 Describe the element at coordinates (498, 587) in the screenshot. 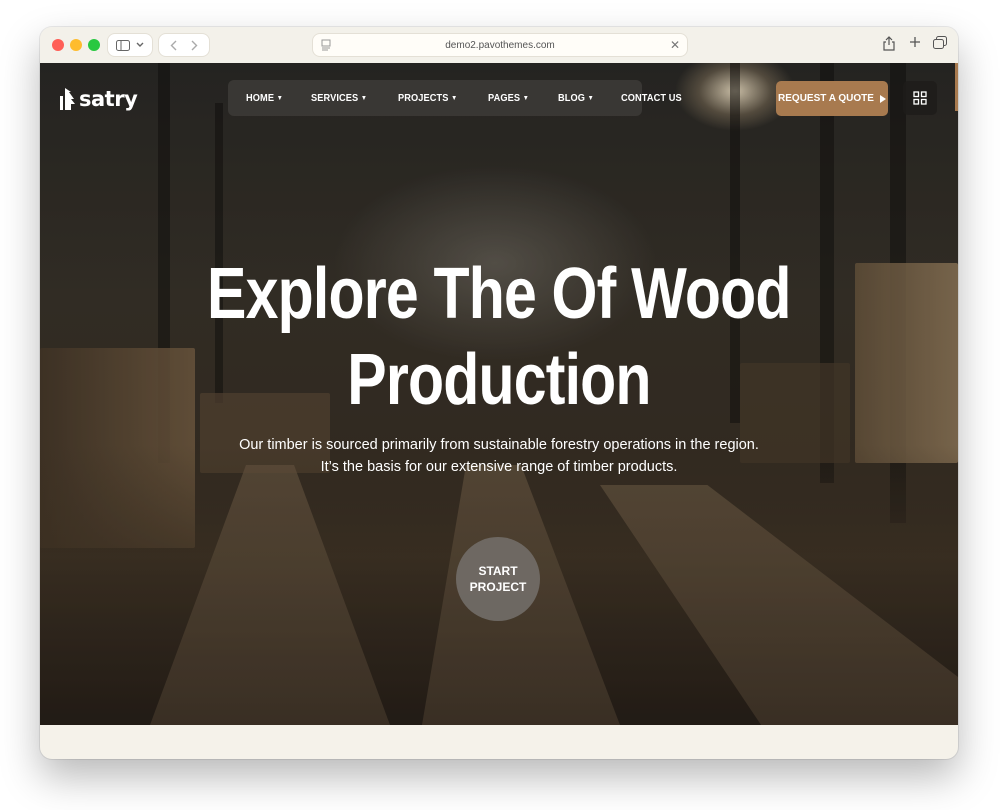

I see `start-project-label-2: PROJECT` at that location.